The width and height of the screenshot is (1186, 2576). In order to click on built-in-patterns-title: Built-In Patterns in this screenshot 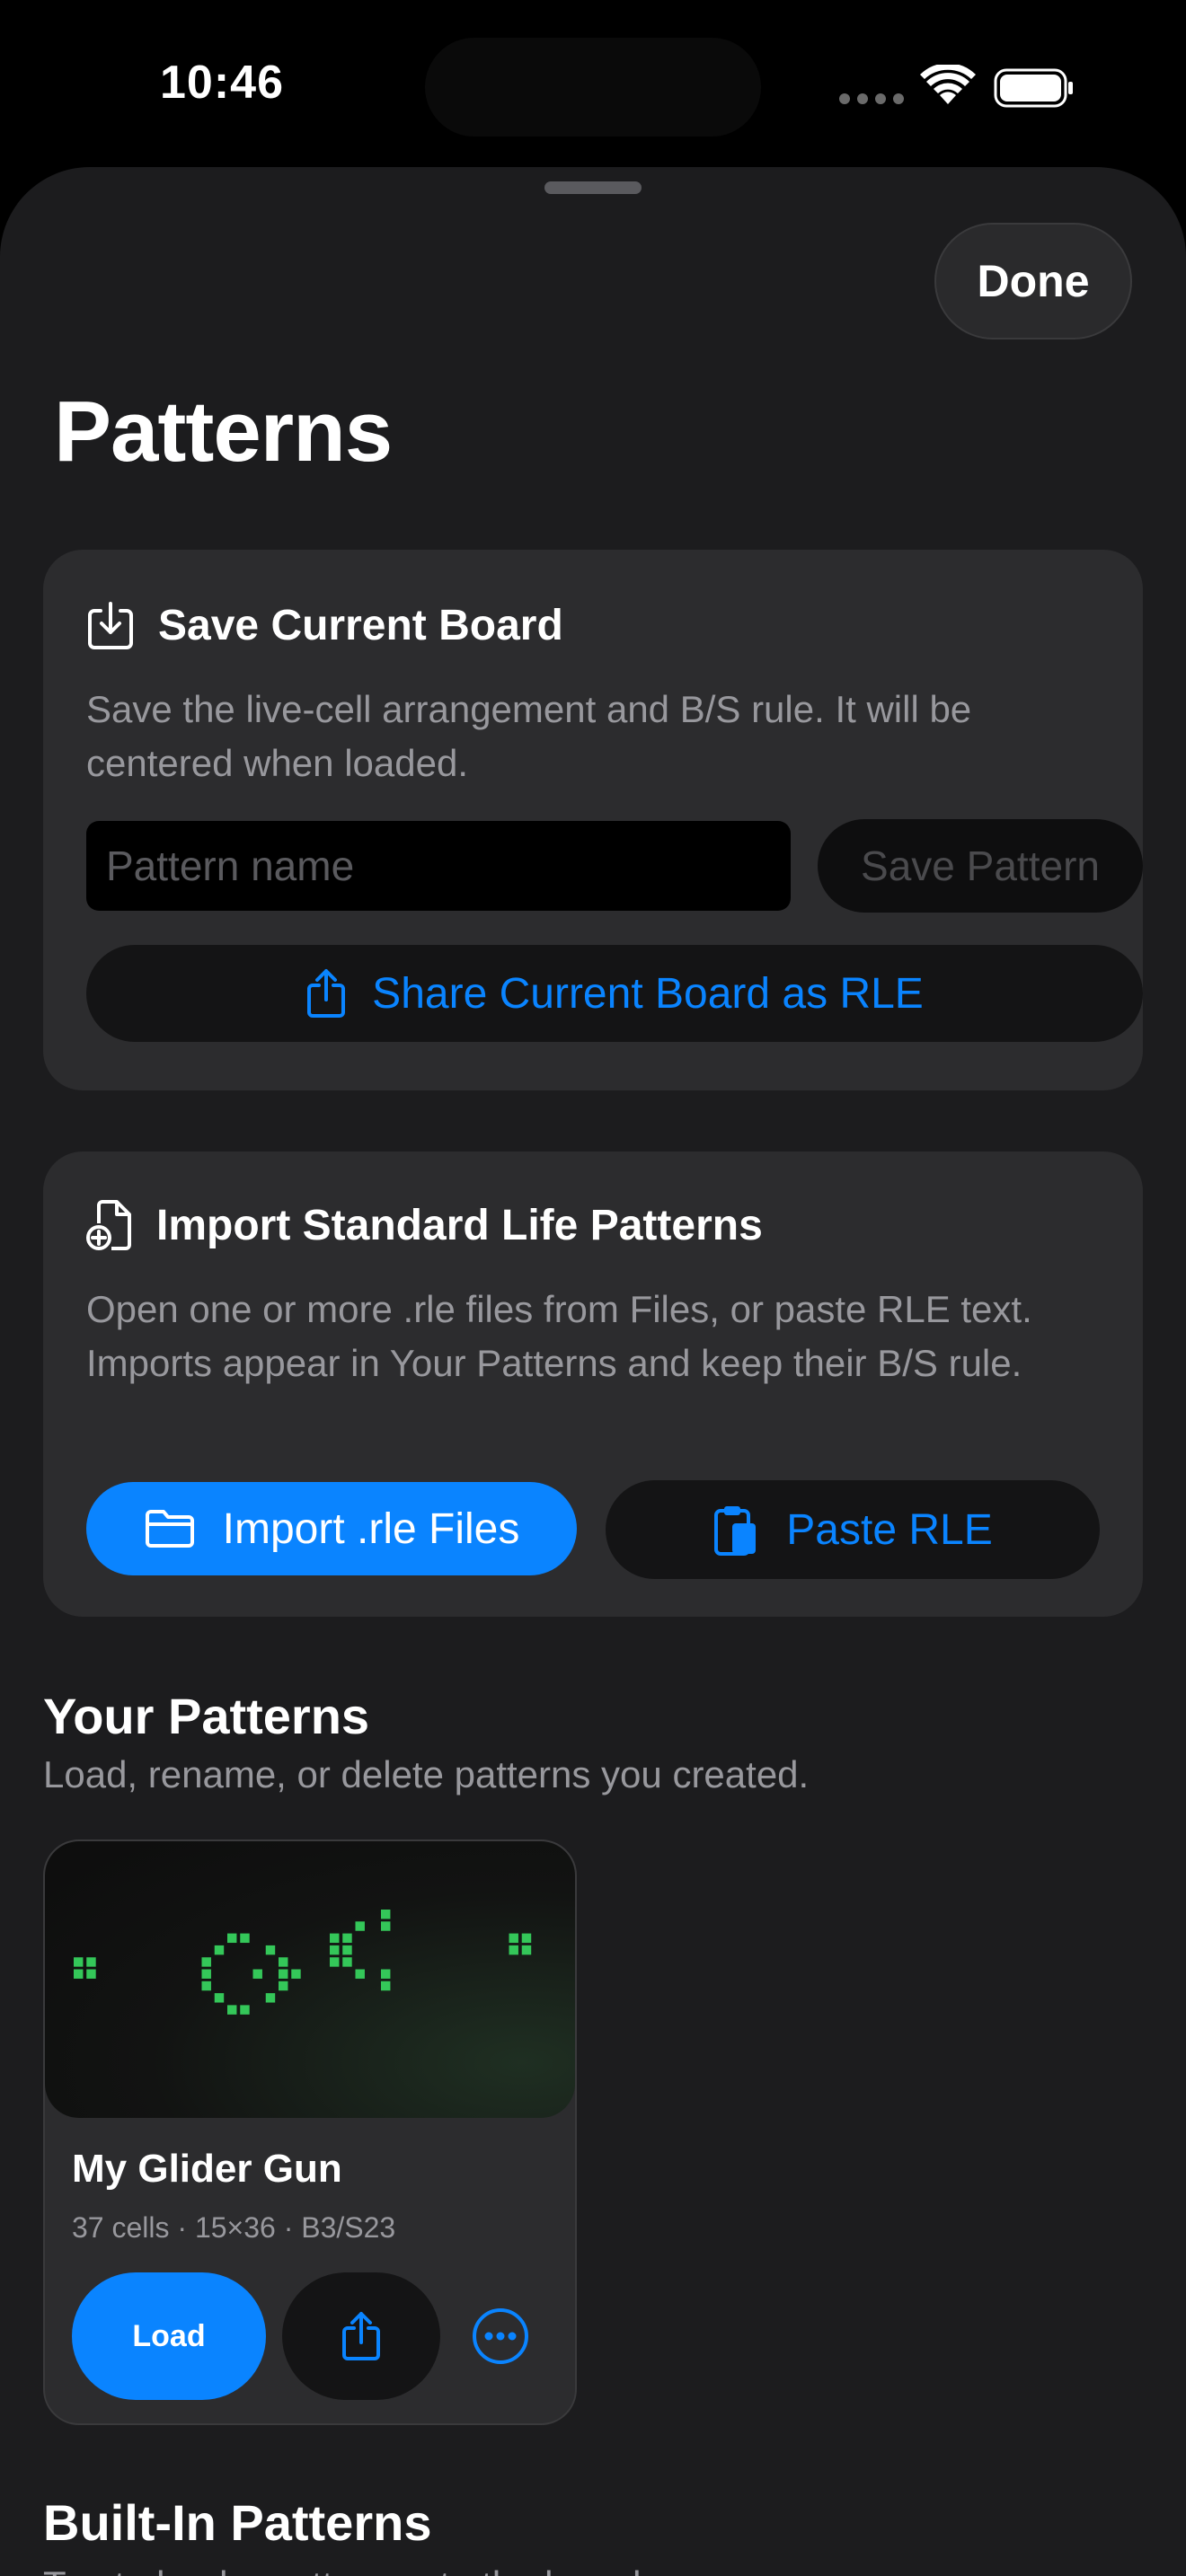, I will do `click(237, 2522)`.